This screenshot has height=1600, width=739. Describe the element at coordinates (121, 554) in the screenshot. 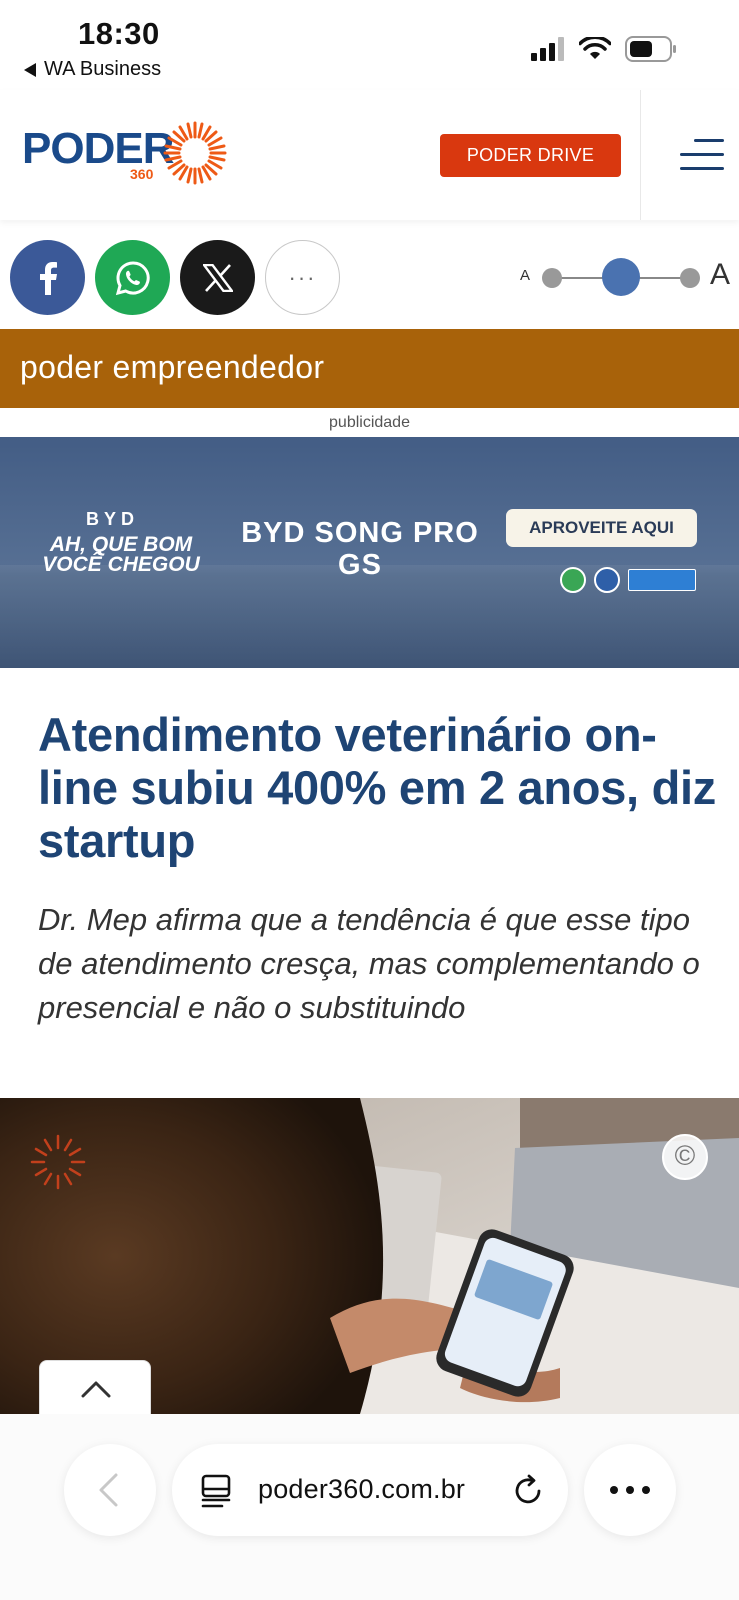

I see `ad-slogan: AH, QUE BOM VOCÊ CHEGOU` at that location.